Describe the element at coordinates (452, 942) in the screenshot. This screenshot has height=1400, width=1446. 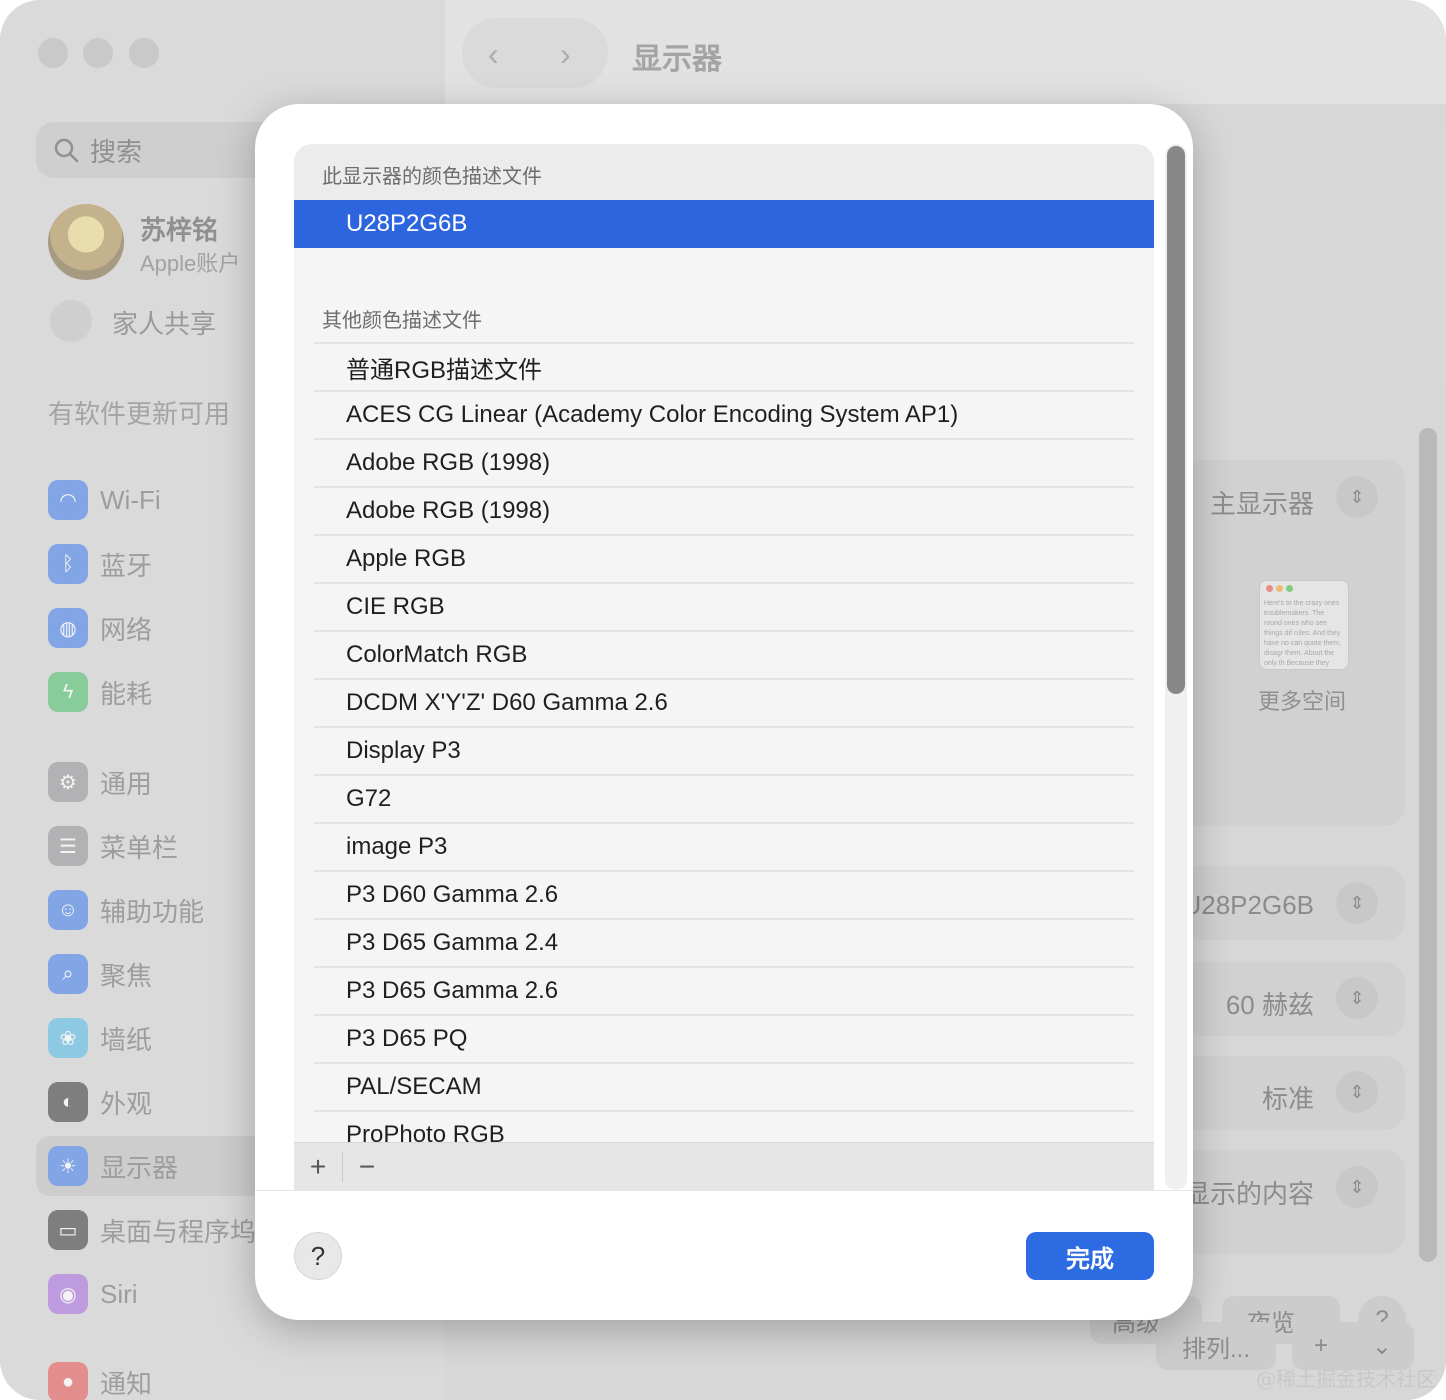
I see `profile-row-label: P3 D65 Gamma 2.4` at that location.